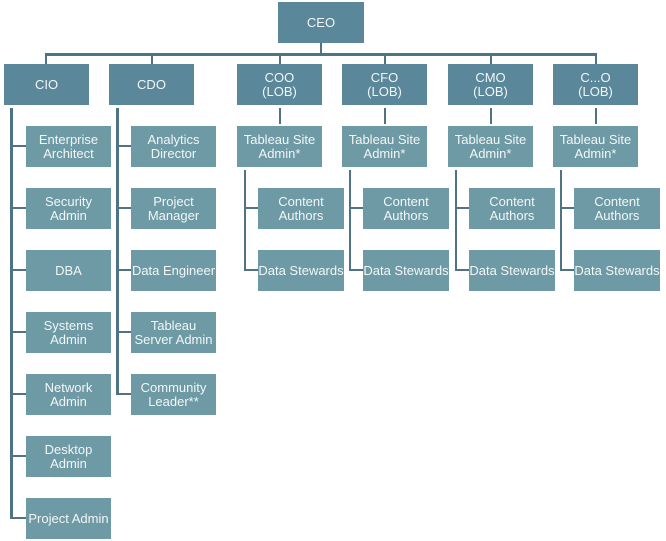  I want to click on node-cio-report: Desktop Admin, so click(68, 456).